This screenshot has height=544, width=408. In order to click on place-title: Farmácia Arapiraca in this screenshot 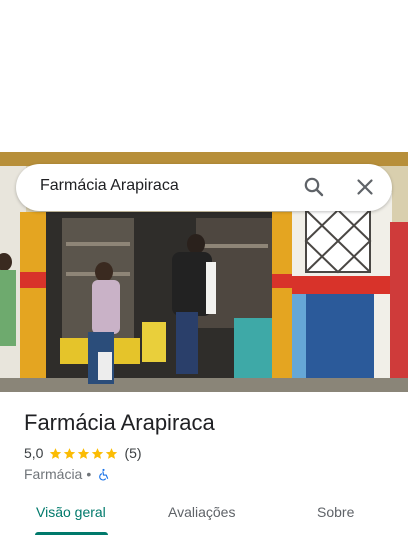, I will do `click(119, 422)`.